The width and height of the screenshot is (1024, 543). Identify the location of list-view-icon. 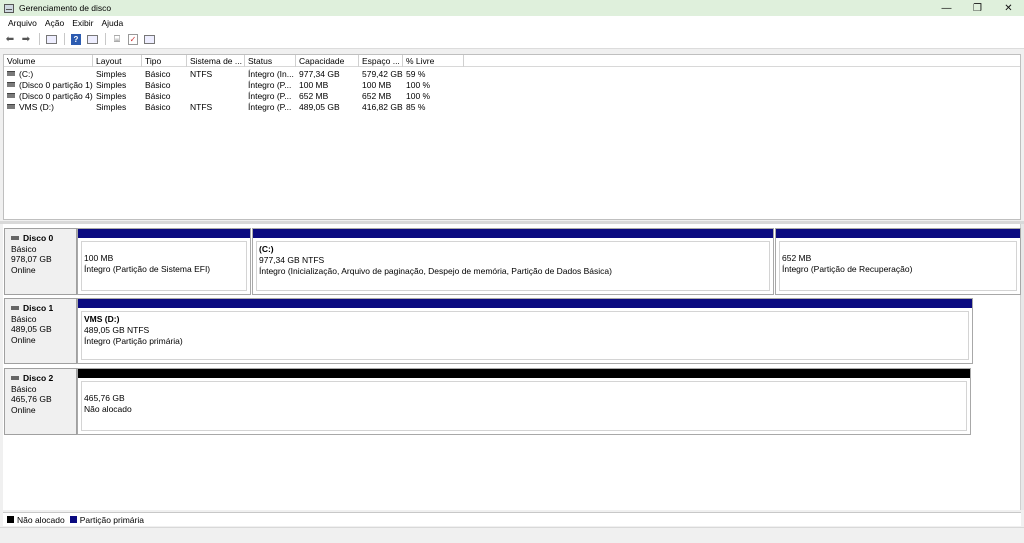
(149, 39).